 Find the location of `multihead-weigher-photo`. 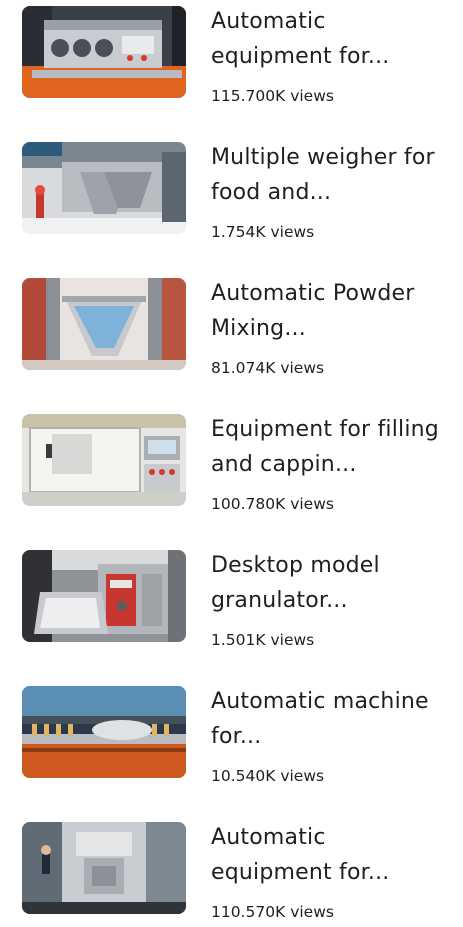

multihead-weigher-photo is located at coordinates (104, 188).